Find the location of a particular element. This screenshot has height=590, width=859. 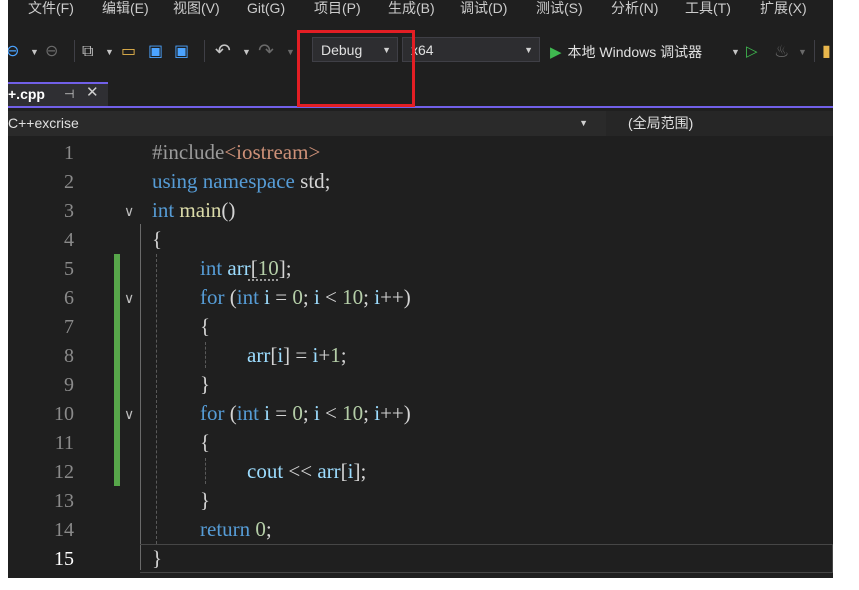

token-punct: () is located at coordinates (228, 210).